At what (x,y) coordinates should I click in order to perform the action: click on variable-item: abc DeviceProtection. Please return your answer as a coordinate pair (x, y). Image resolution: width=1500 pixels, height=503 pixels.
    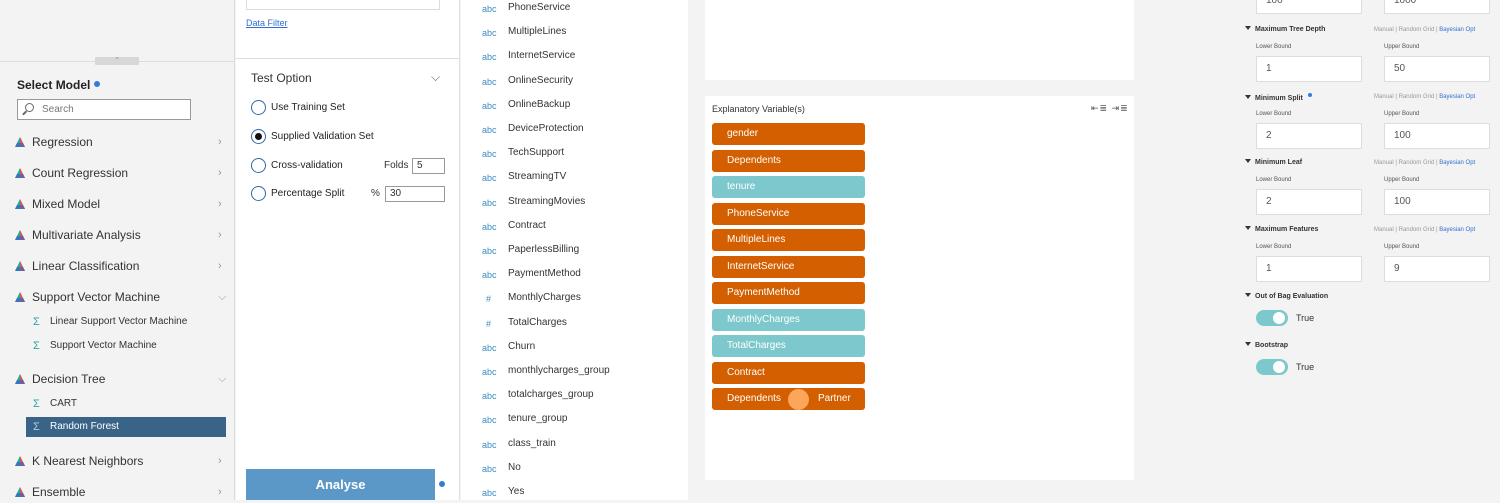
    Looking at the image, I should click on (574, 129).